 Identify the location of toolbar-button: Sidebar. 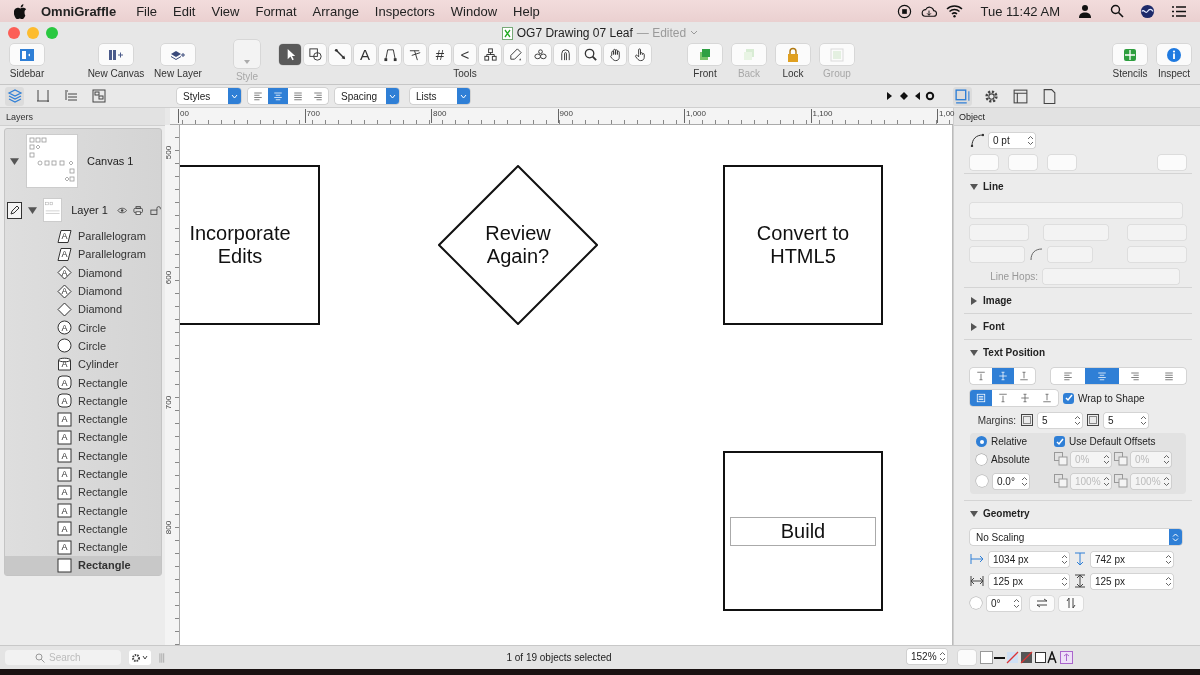
(27, 61).